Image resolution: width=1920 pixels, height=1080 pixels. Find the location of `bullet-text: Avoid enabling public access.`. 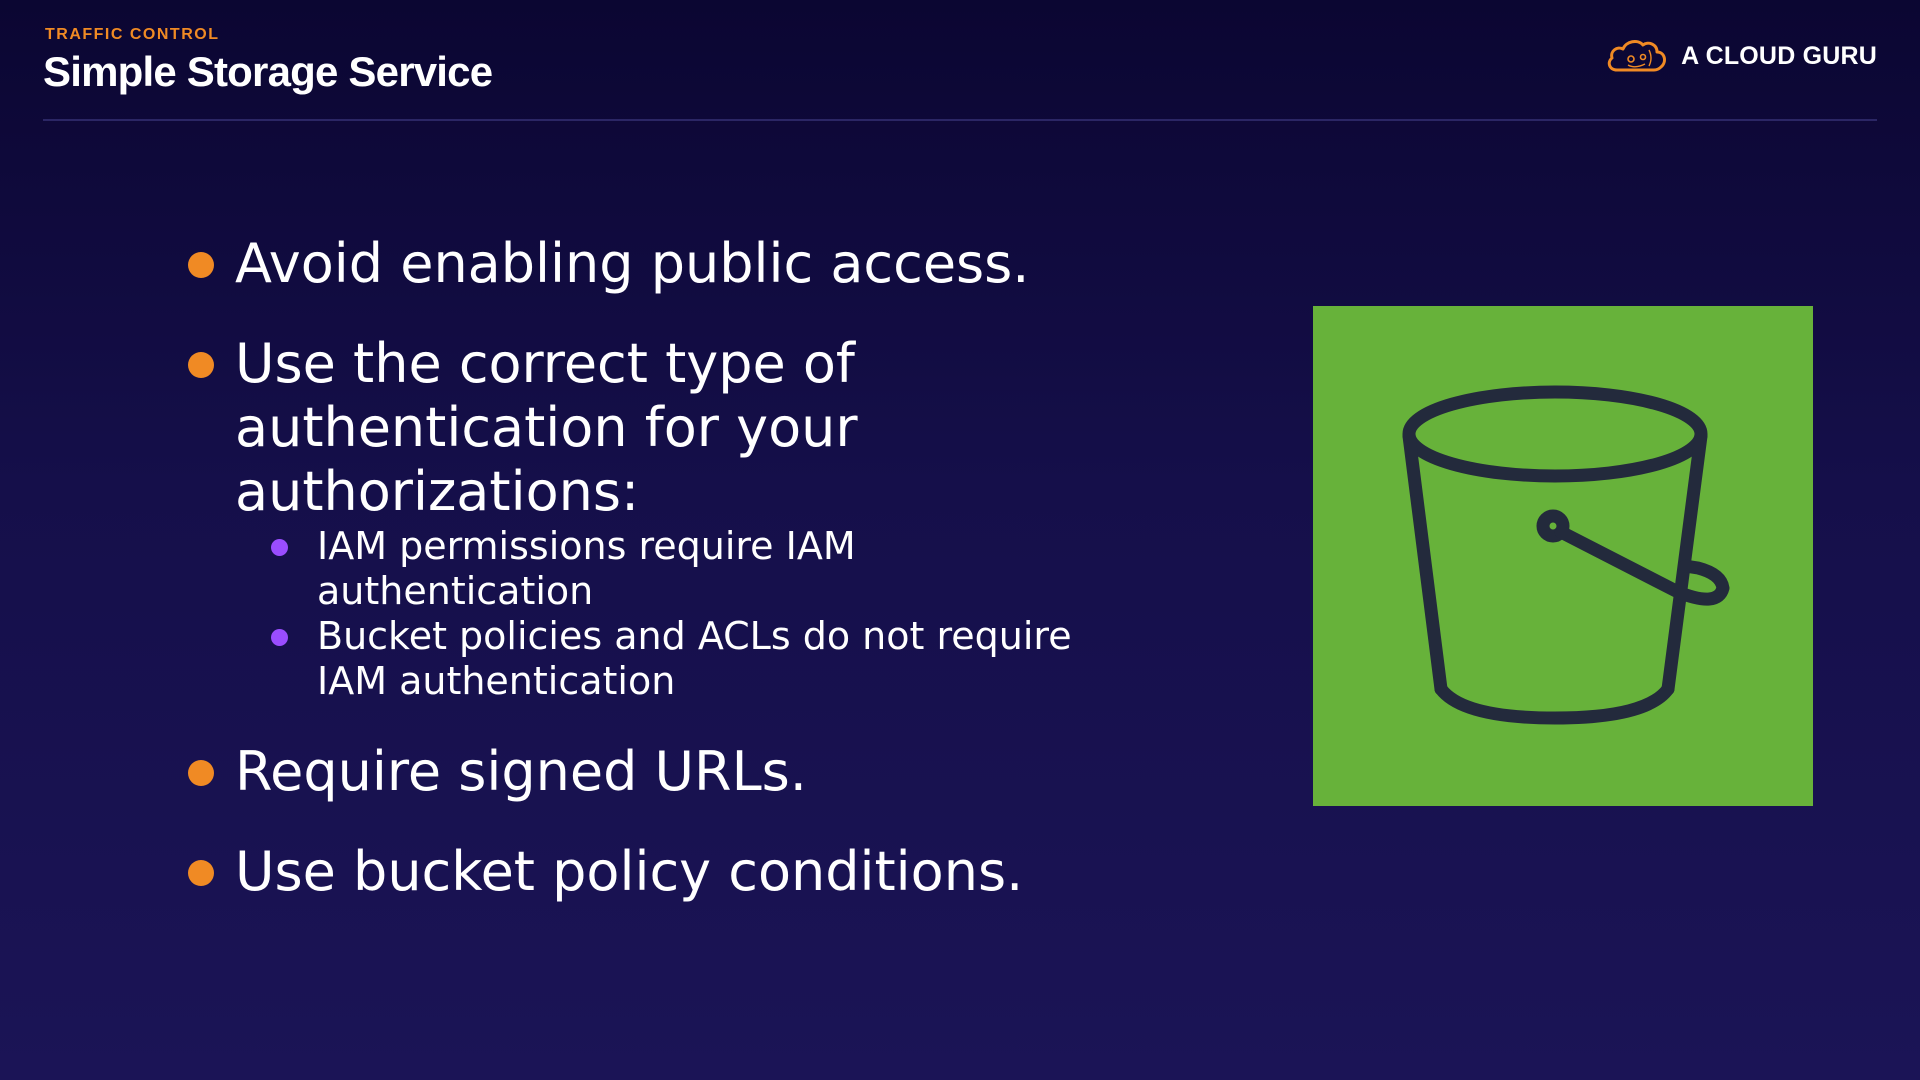

bullet-text: Avoid enabling public access. is located at coordinates (632, 263).